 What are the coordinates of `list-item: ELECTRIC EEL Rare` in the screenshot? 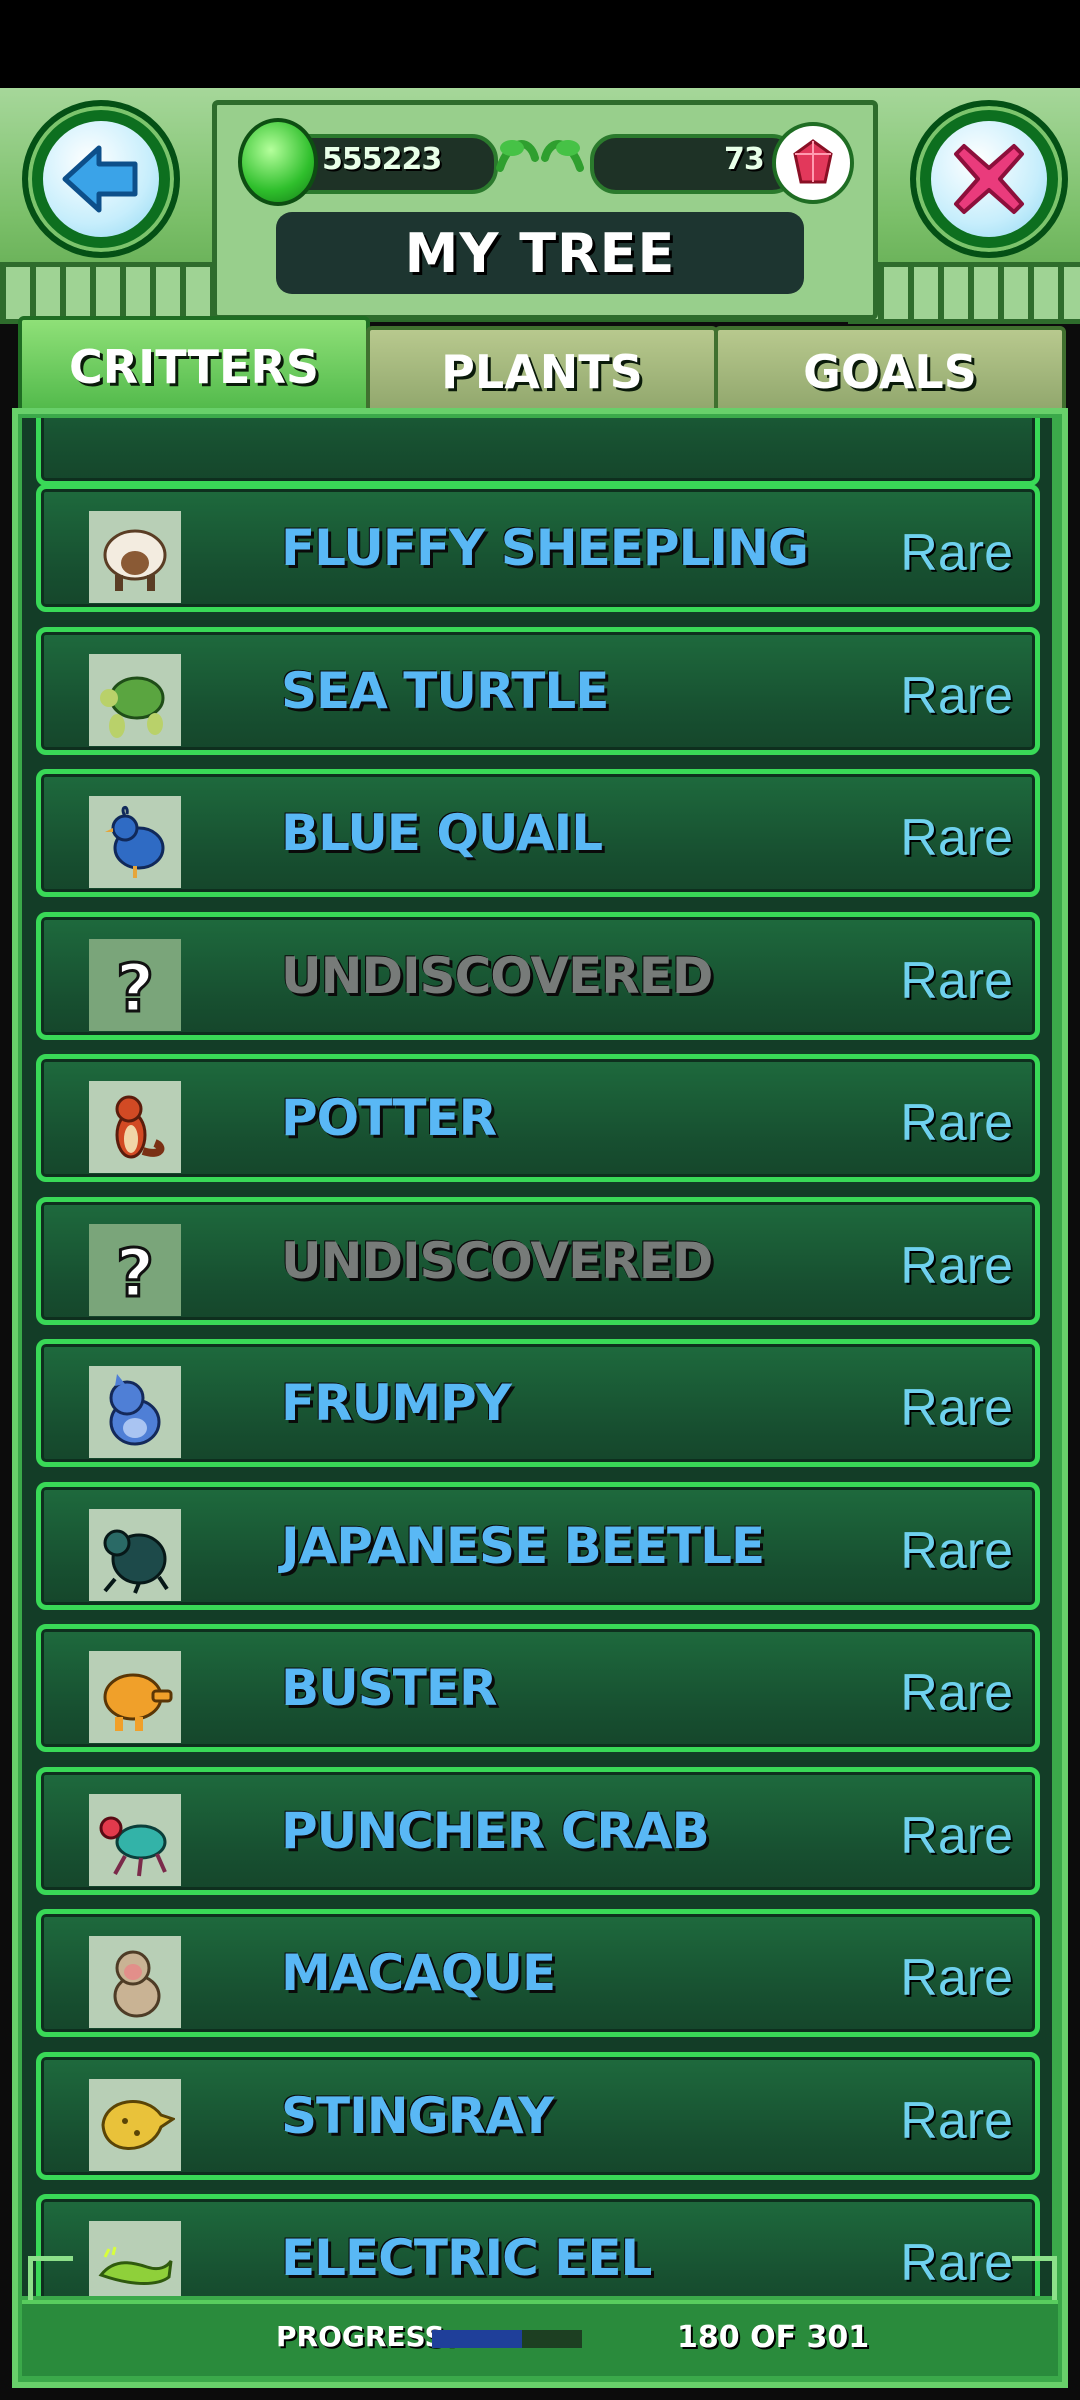 It's located at (538, 2245).